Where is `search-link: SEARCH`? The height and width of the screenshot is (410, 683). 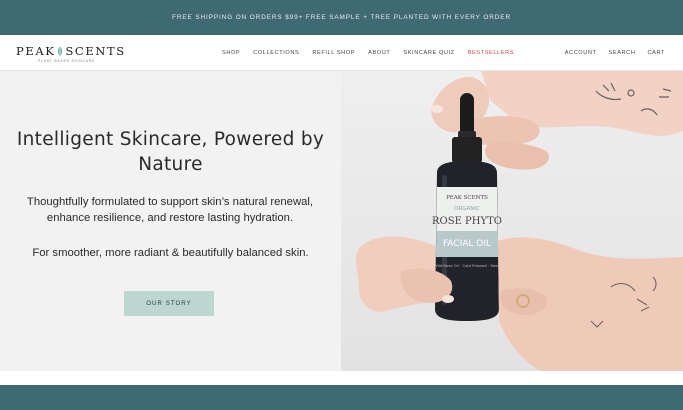 search-link: SEARCH is located at coordinates (622, 53).